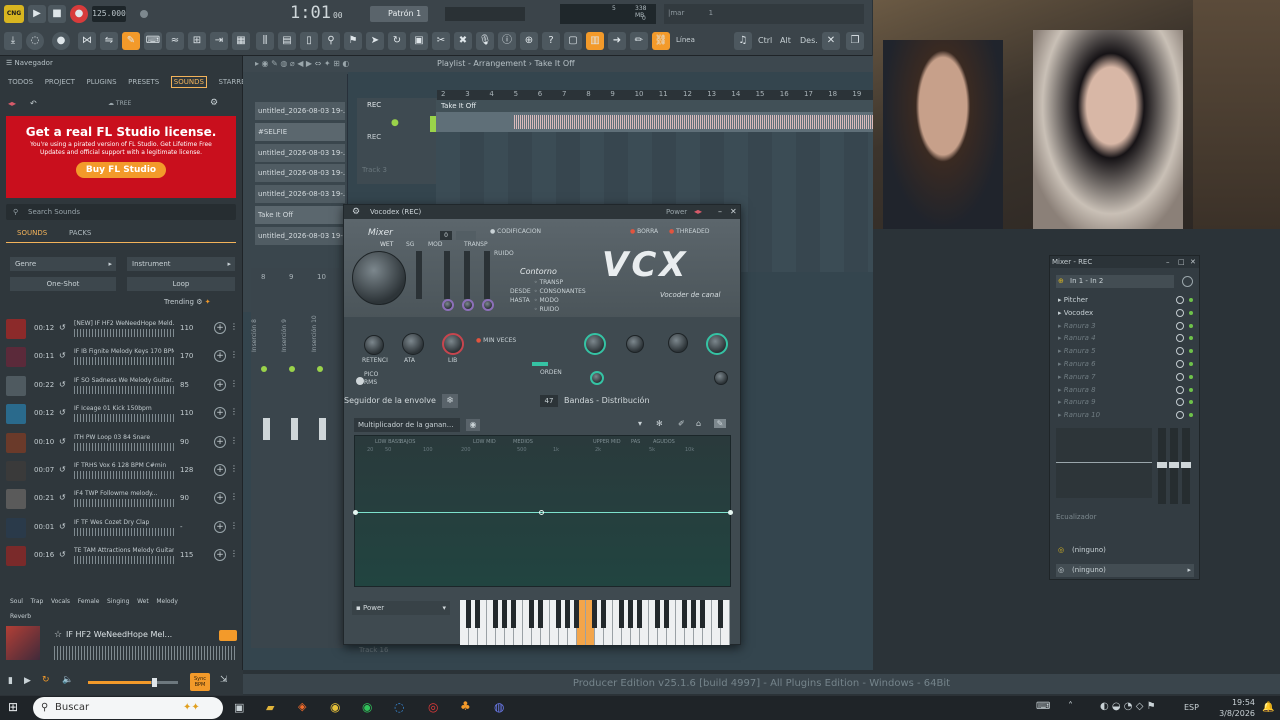 The height and width of the screenshot is (720, 1280). What do you see at coordinates (37, 14) in the screenshot?
I see `play-button: ▶` at bounding box center [37, 14].